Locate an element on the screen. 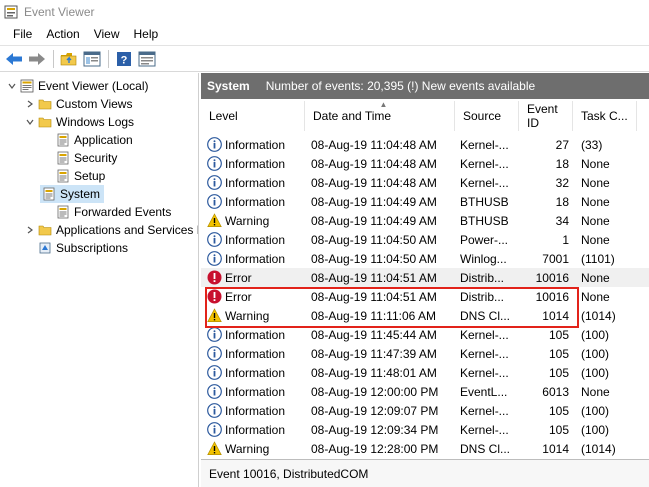 Image resolution: width=649 pixels, height=487 pixels. subscriptions-icon is located at coordinates (45, 248).